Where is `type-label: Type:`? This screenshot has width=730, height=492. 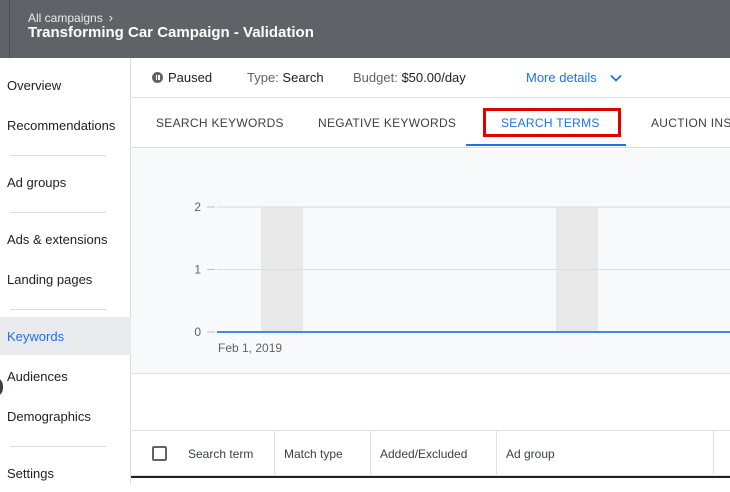
type-label: Type: is located at coordinates (263, 77).